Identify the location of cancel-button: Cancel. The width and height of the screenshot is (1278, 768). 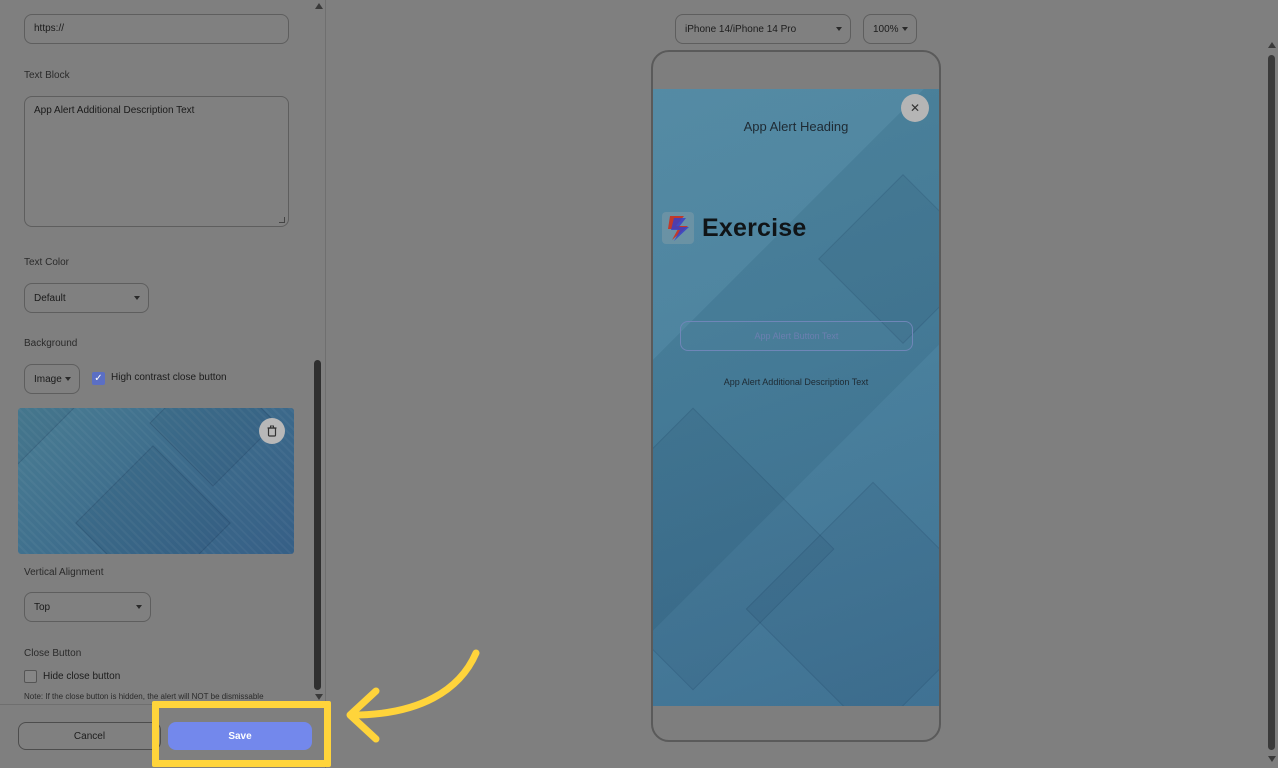
(89, 736).